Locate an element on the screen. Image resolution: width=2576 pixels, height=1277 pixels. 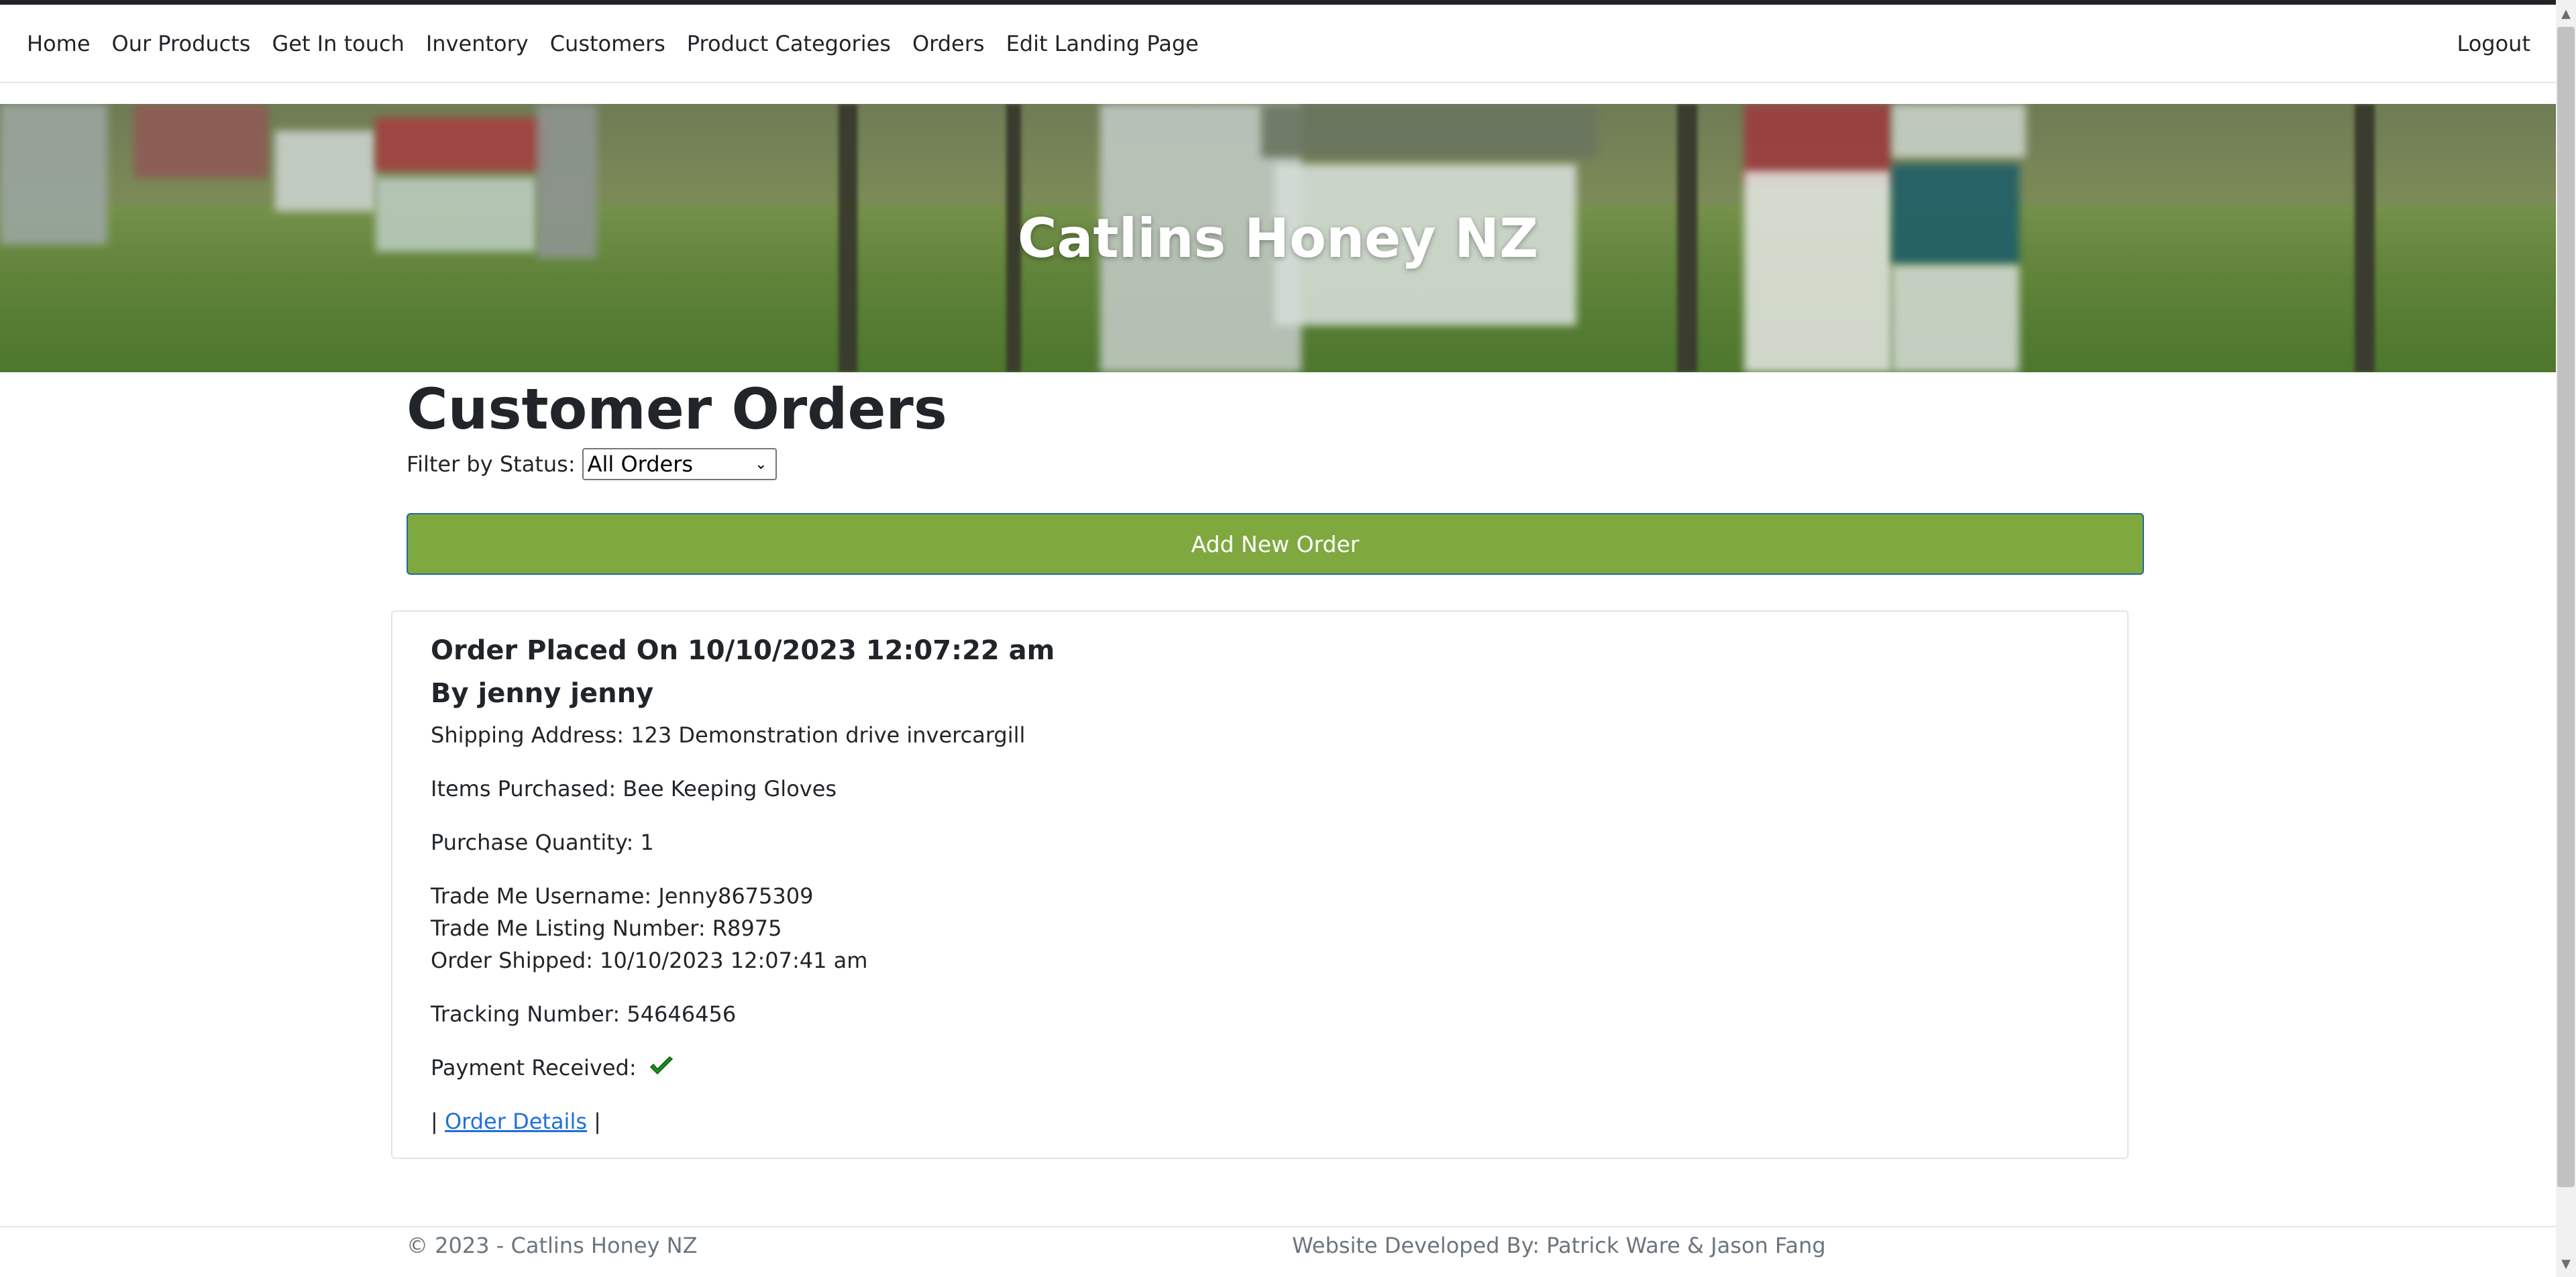
logout-link: Logout is located at coordinates (2493, 43).